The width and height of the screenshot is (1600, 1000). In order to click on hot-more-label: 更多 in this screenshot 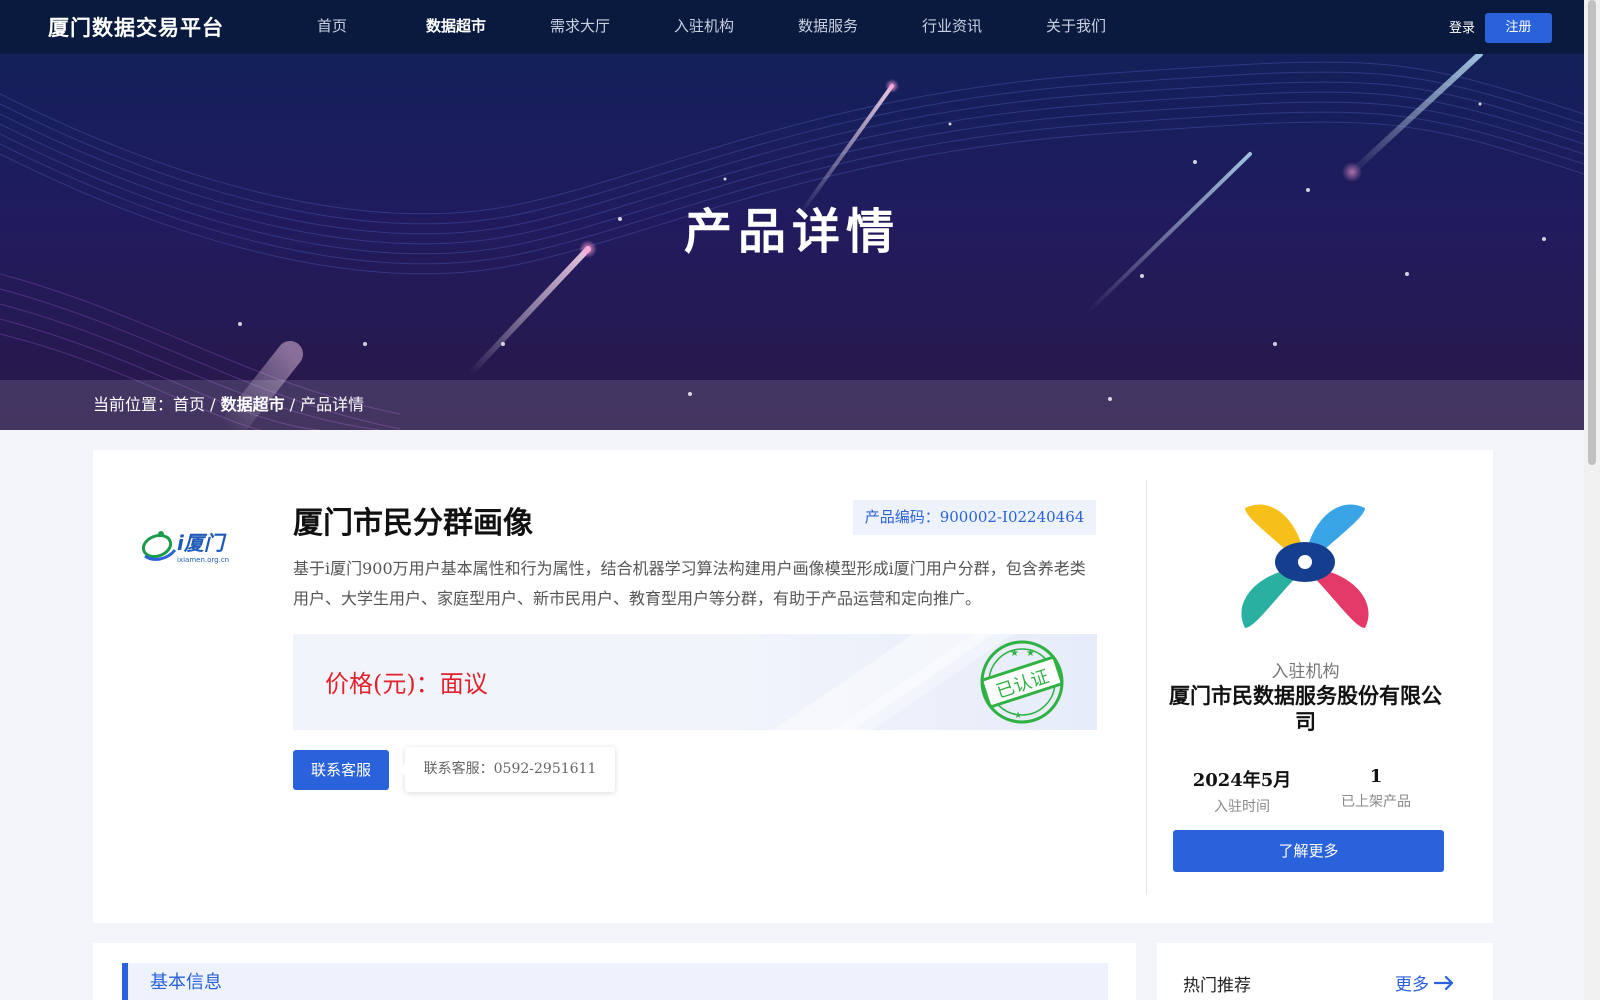, I will do `click(1412, 985)`.